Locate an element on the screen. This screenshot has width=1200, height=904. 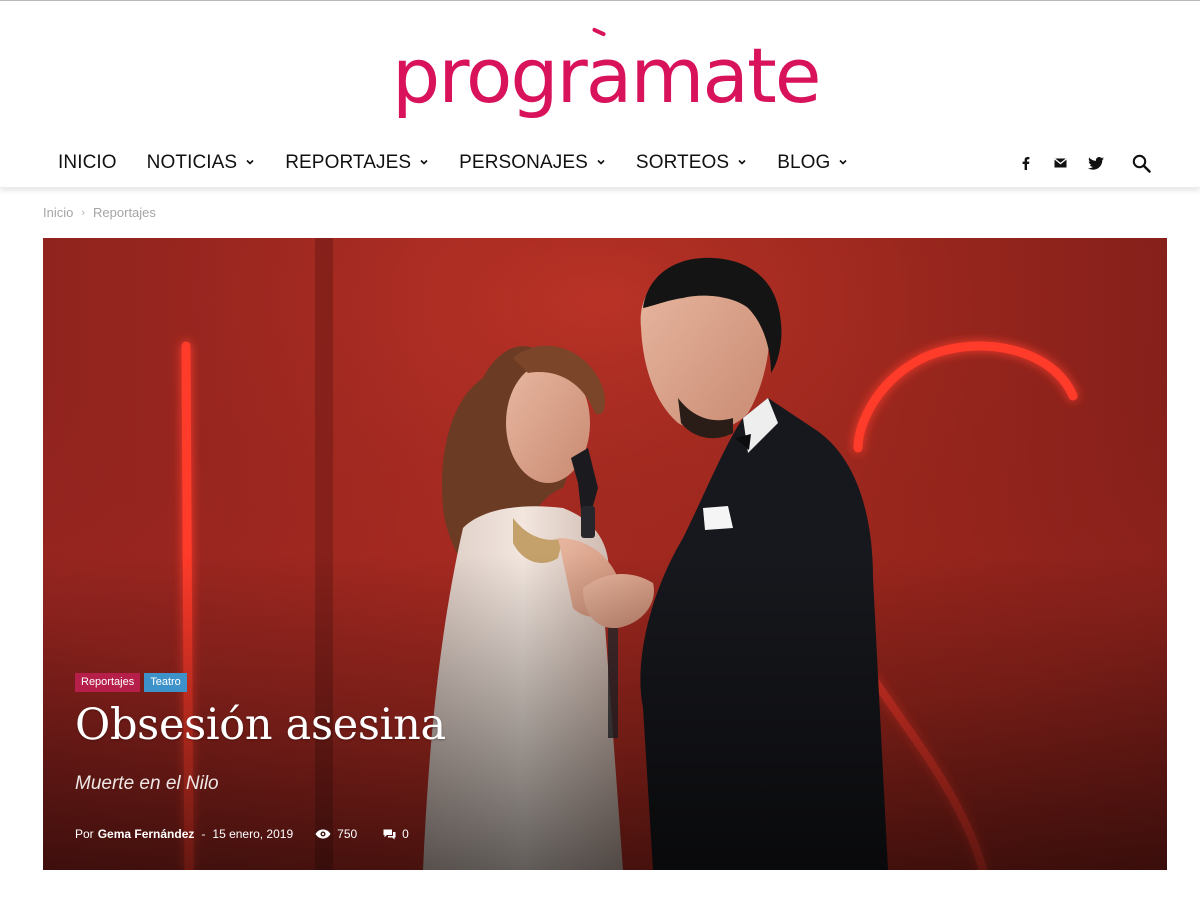
breadcrumb-home: Inicio is located at coordinates (58, 212).